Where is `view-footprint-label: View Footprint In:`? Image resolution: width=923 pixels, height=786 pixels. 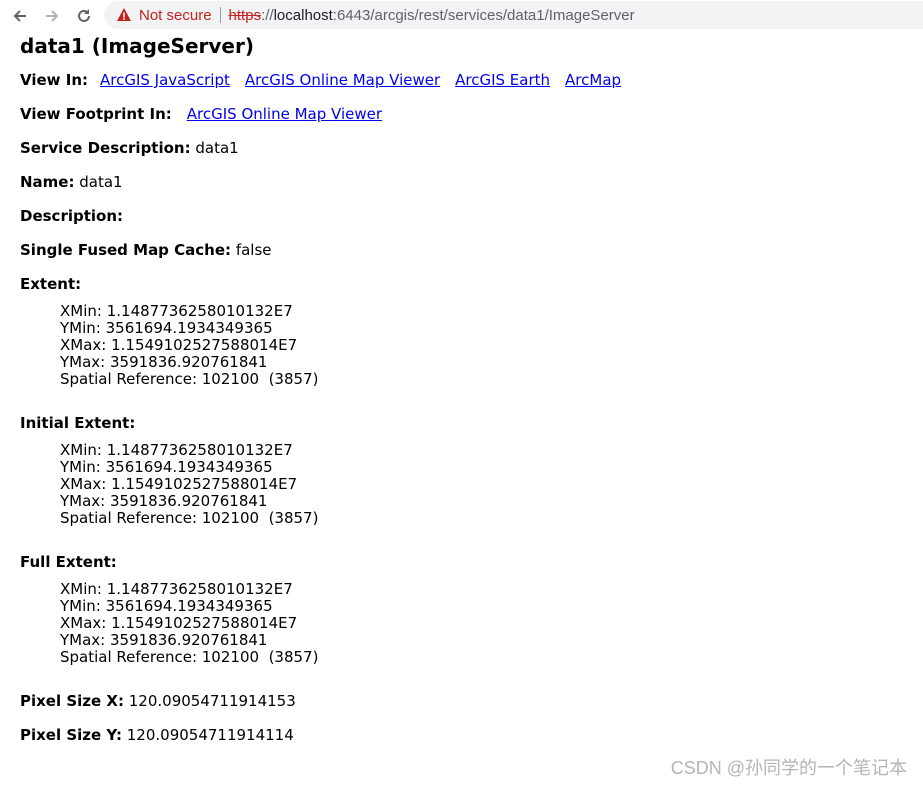 view-footprint-label: View Footprint In: is located at coordinates (96, 114).